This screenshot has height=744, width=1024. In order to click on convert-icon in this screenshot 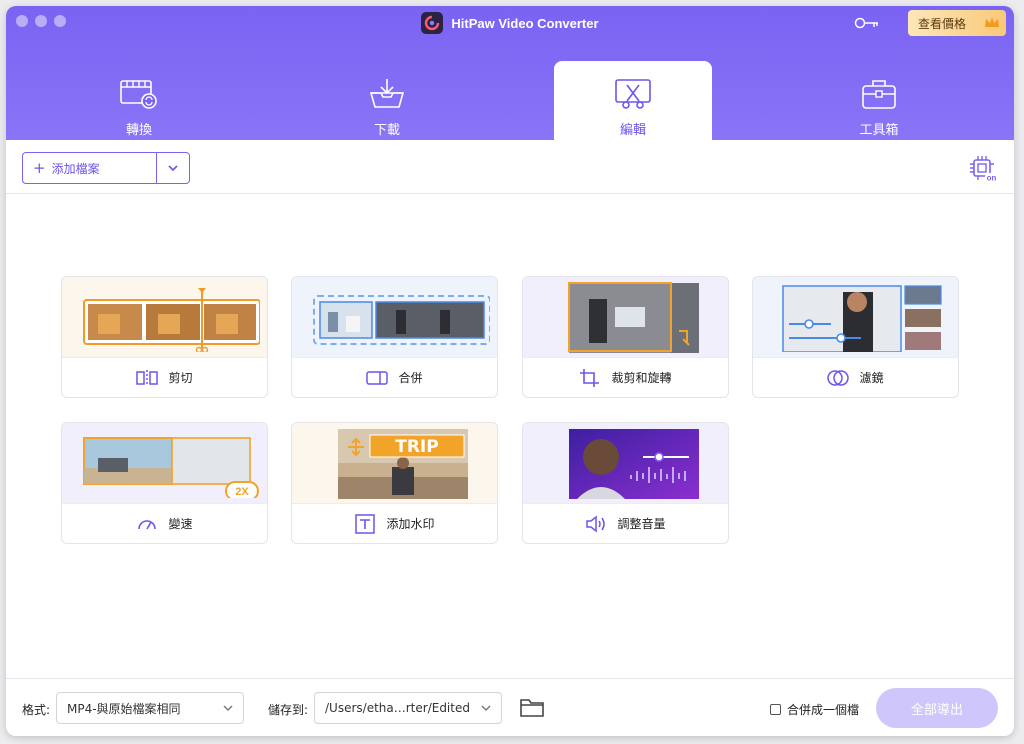, I will do `click(138, 94)`.